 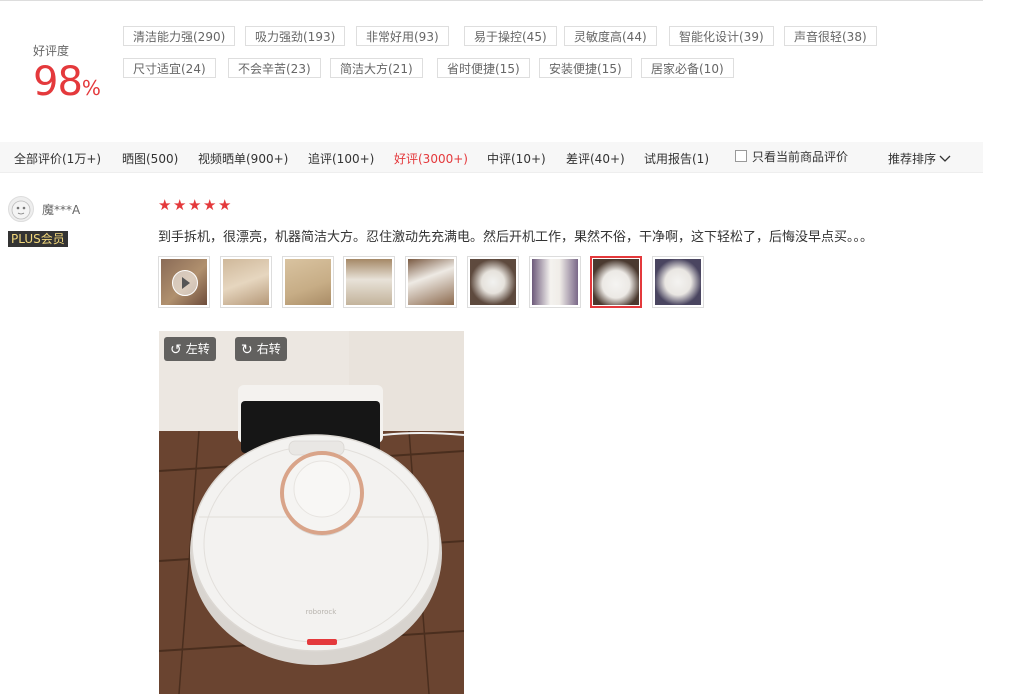 I want to click on tag-item: 非常好用(93), so click(x=402, y=36).